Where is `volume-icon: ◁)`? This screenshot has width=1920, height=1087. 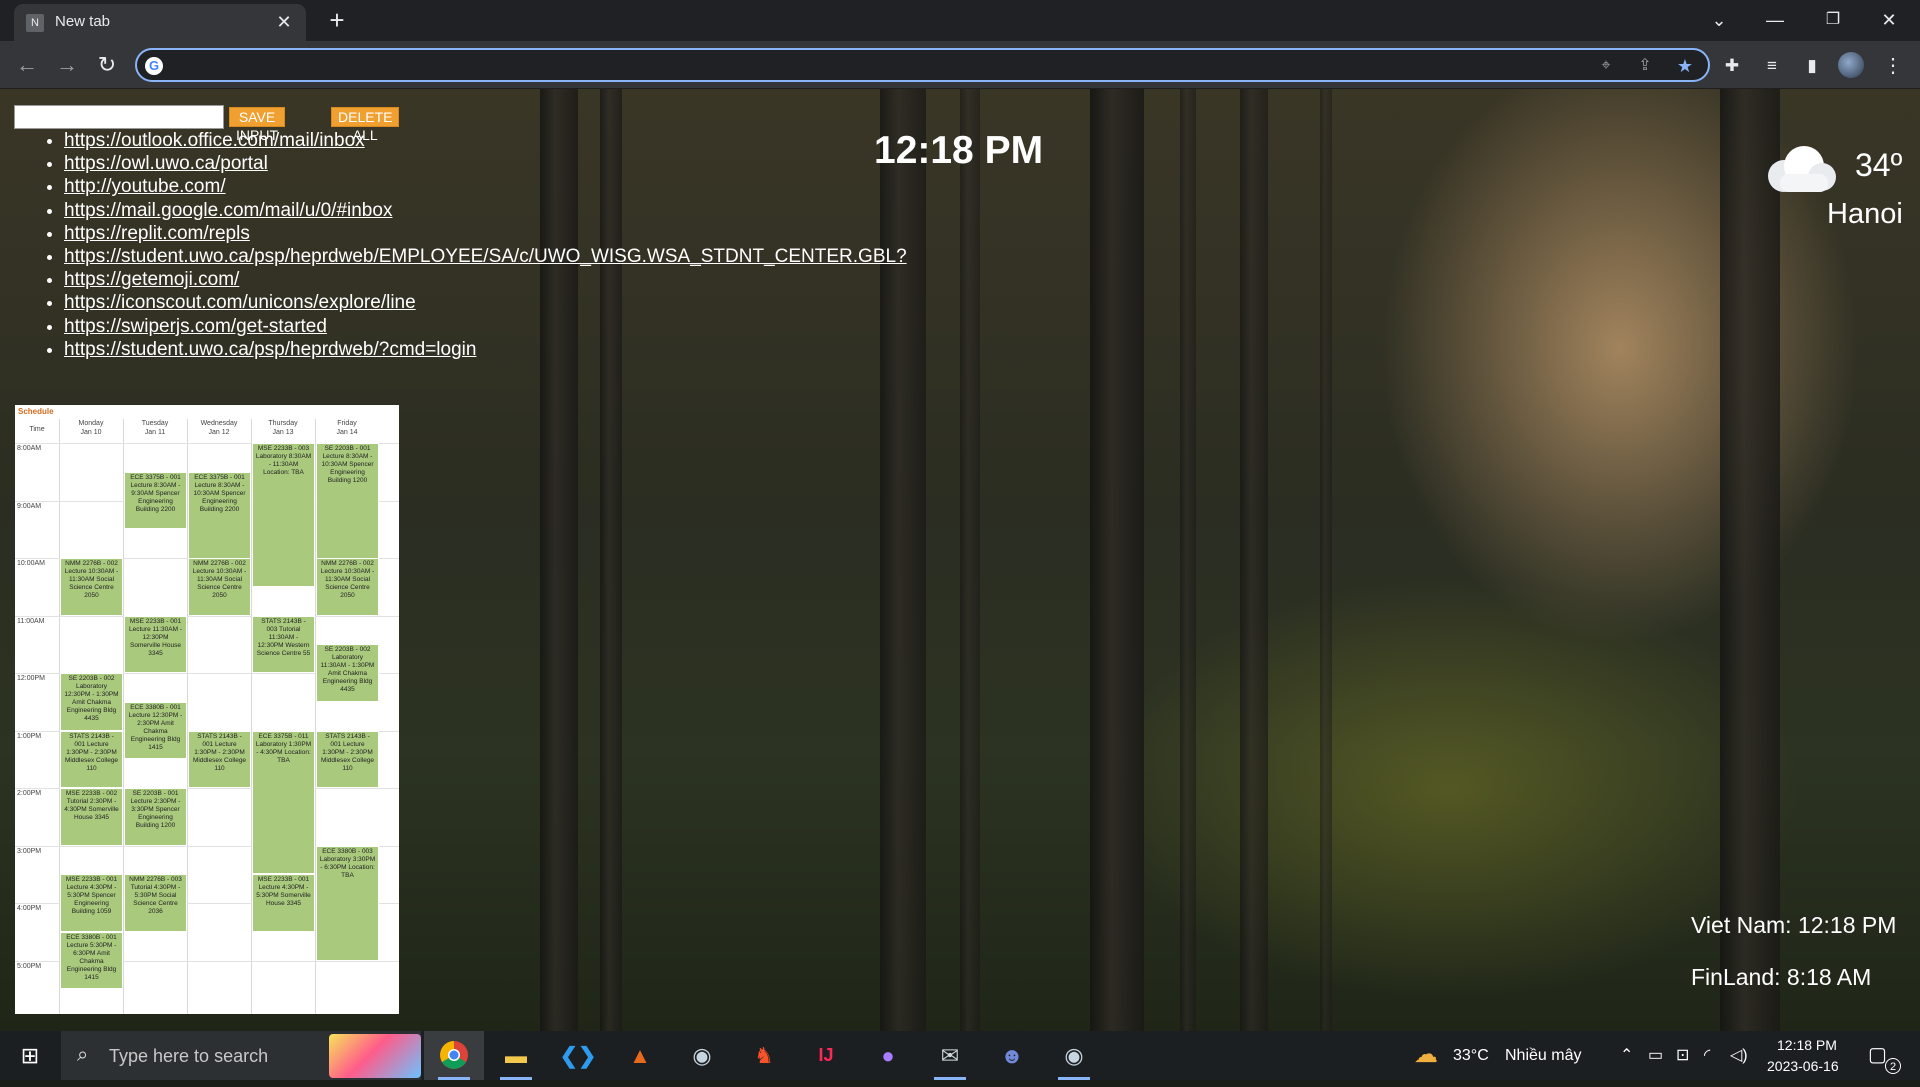 volume-icon: ◁) is located at coordinates (1739, 1055).